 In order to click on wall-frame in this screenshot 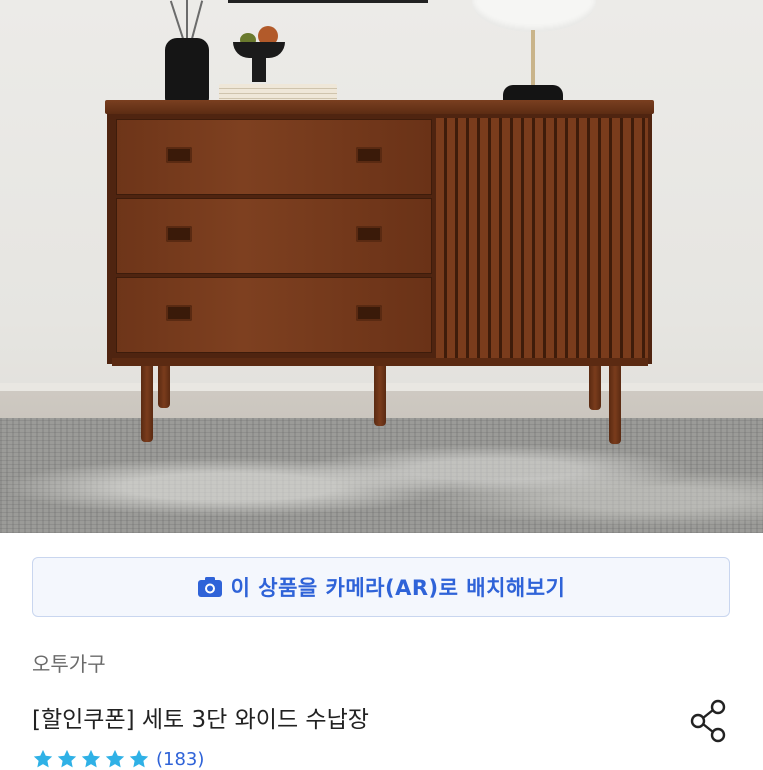, I will do `click(328, 1)`.